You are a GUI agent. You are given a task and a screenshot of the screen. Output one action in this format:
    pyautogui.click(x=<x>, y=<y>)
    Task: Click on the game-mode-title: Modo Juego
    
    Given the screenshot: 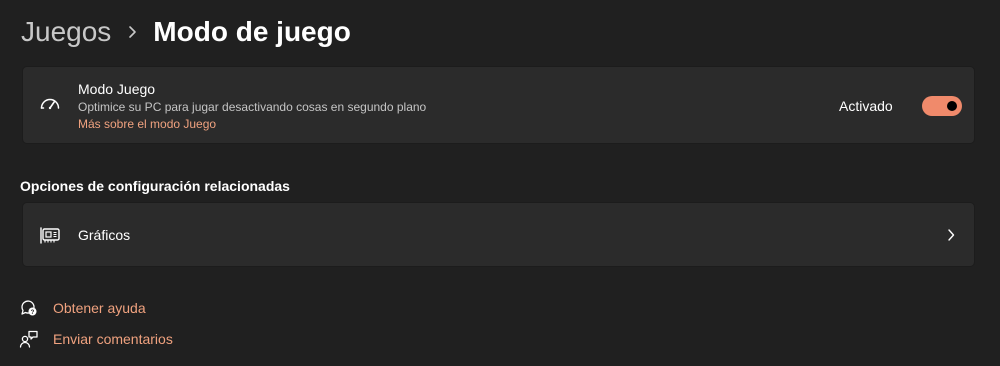 What is the action you would take?
    pyautogui.click(x=117, y=89)
    